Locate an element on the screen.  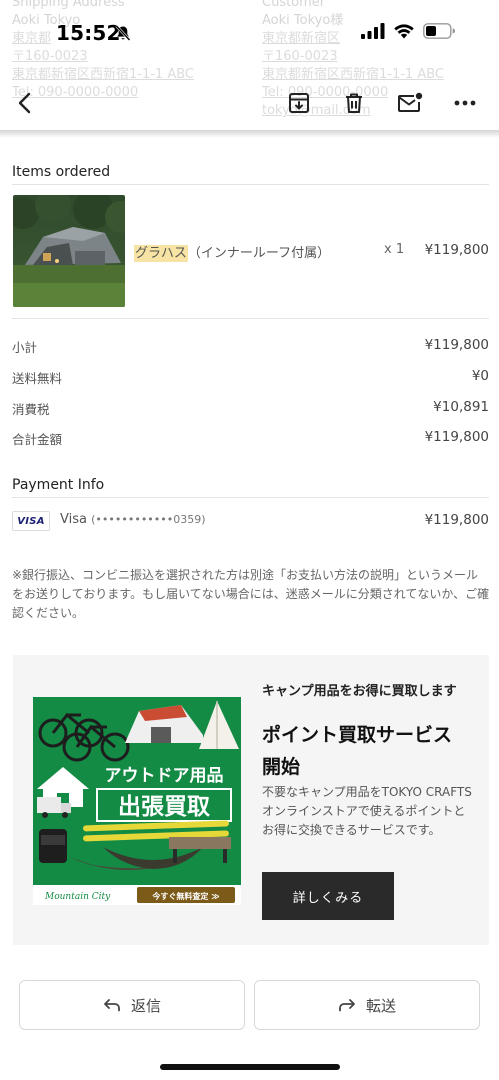
forward-icon is located at coordinates (347, 1005).